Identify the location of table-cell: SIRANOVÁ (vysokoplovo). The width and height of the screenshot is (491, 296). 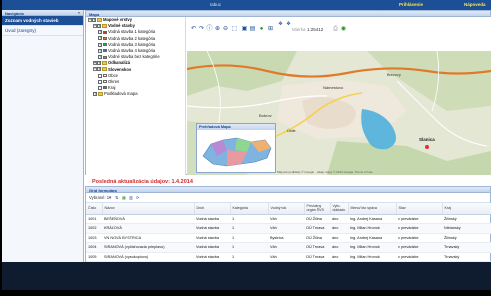
(148, 257).